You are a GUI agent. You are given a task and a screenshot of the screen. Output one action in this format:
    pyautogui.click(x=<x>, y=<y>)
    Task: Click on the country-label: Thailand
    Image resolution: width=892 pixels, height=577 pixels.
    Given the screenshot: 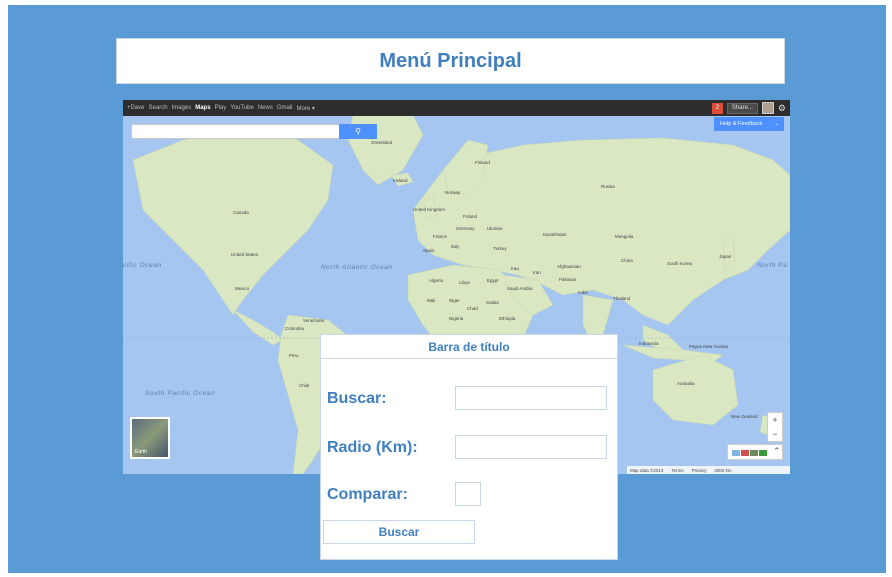 What is the action you would take?
    pyautogui.click(x=622, y=298)
    